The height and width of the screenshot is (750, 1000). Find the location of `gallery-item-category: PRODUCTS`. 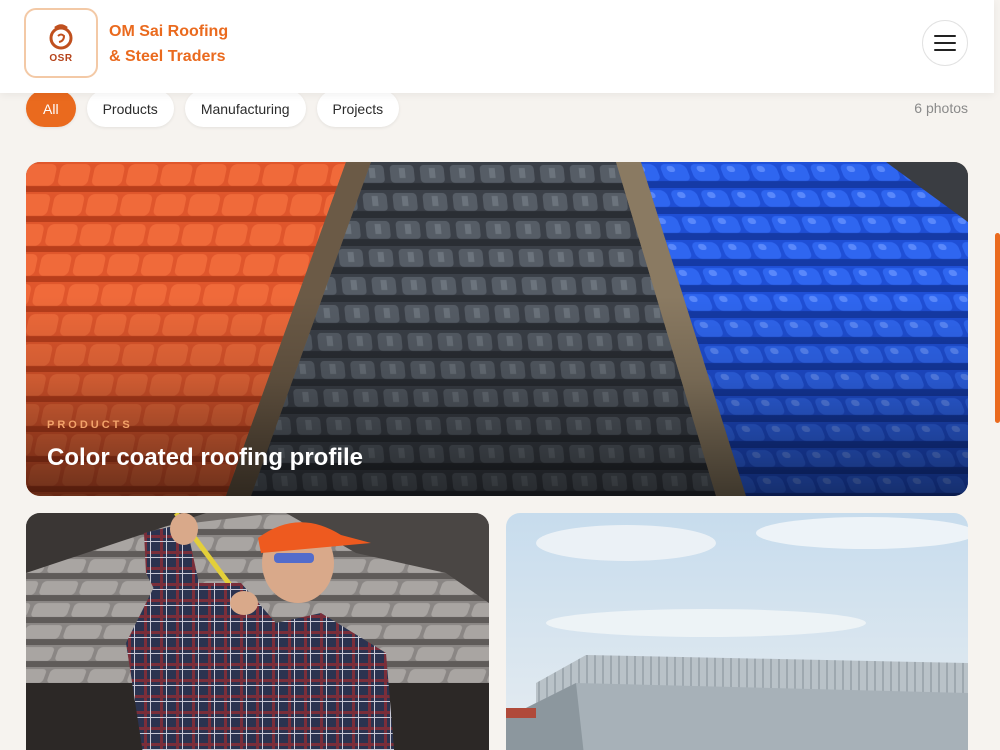

gallery-item-category: PRODUCTS is located at coordinates (90, 425).